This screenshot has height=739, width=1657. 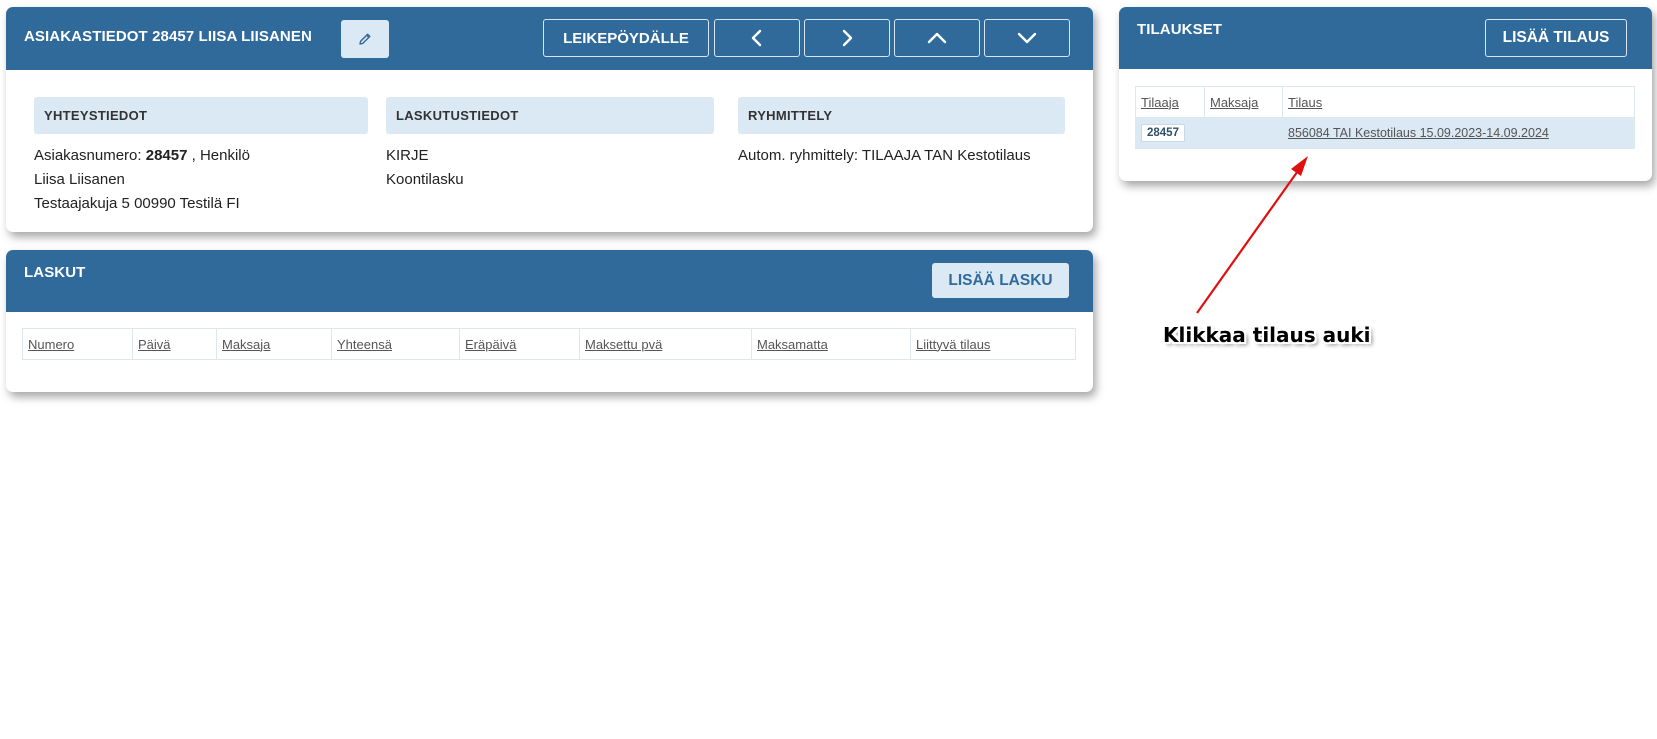 What do you see at coordinates (1267, 335) in the screenshot?
I see `annotation-label: Klikkaa tilaus auki` at bounding box center [1267, 335].